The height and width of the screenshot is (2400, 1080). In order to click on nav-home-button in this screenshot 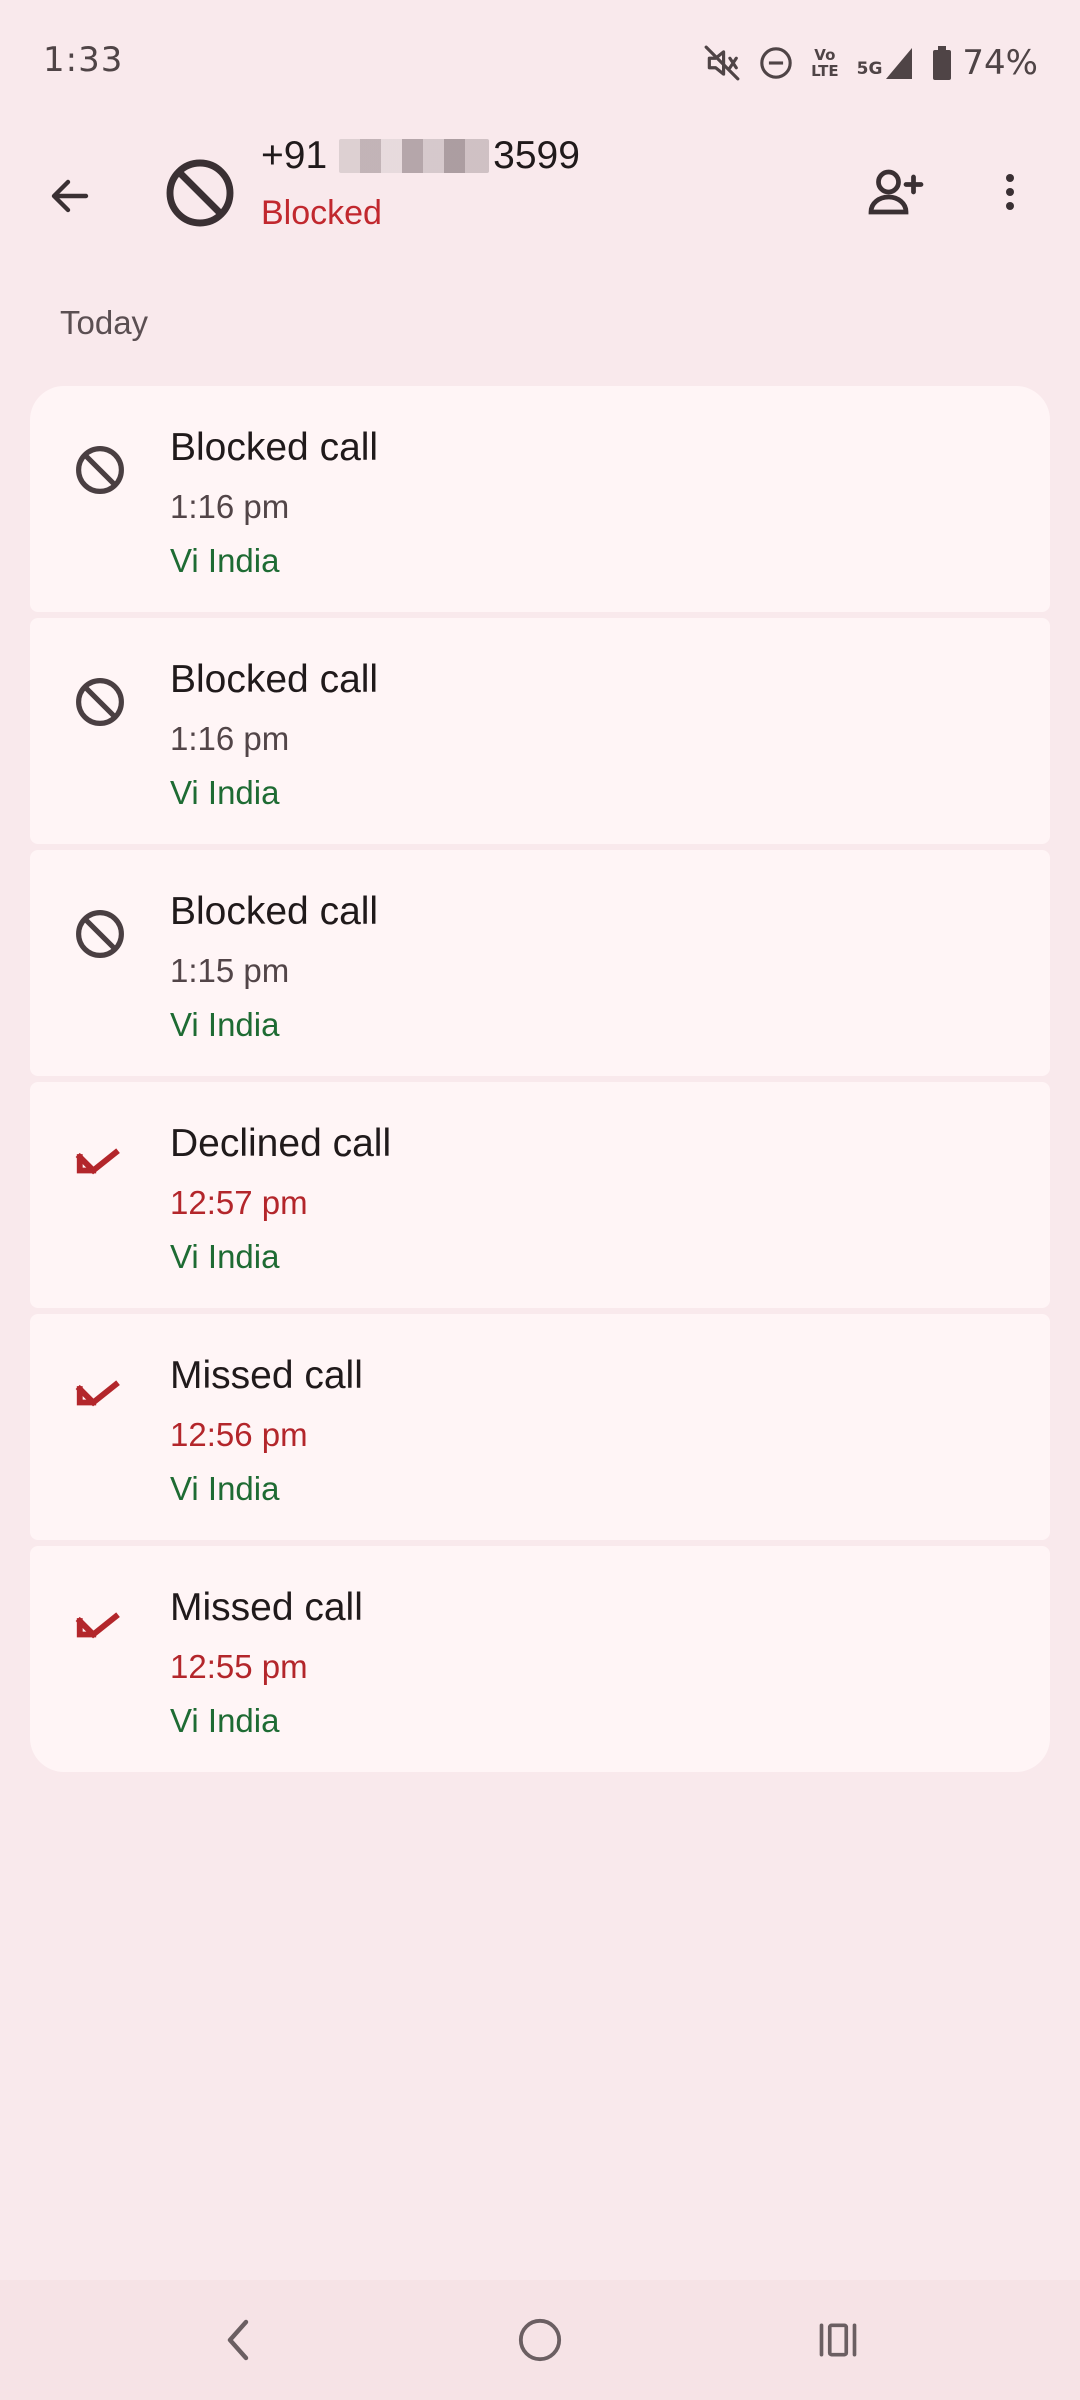, I will do `click(540, 2340)`.